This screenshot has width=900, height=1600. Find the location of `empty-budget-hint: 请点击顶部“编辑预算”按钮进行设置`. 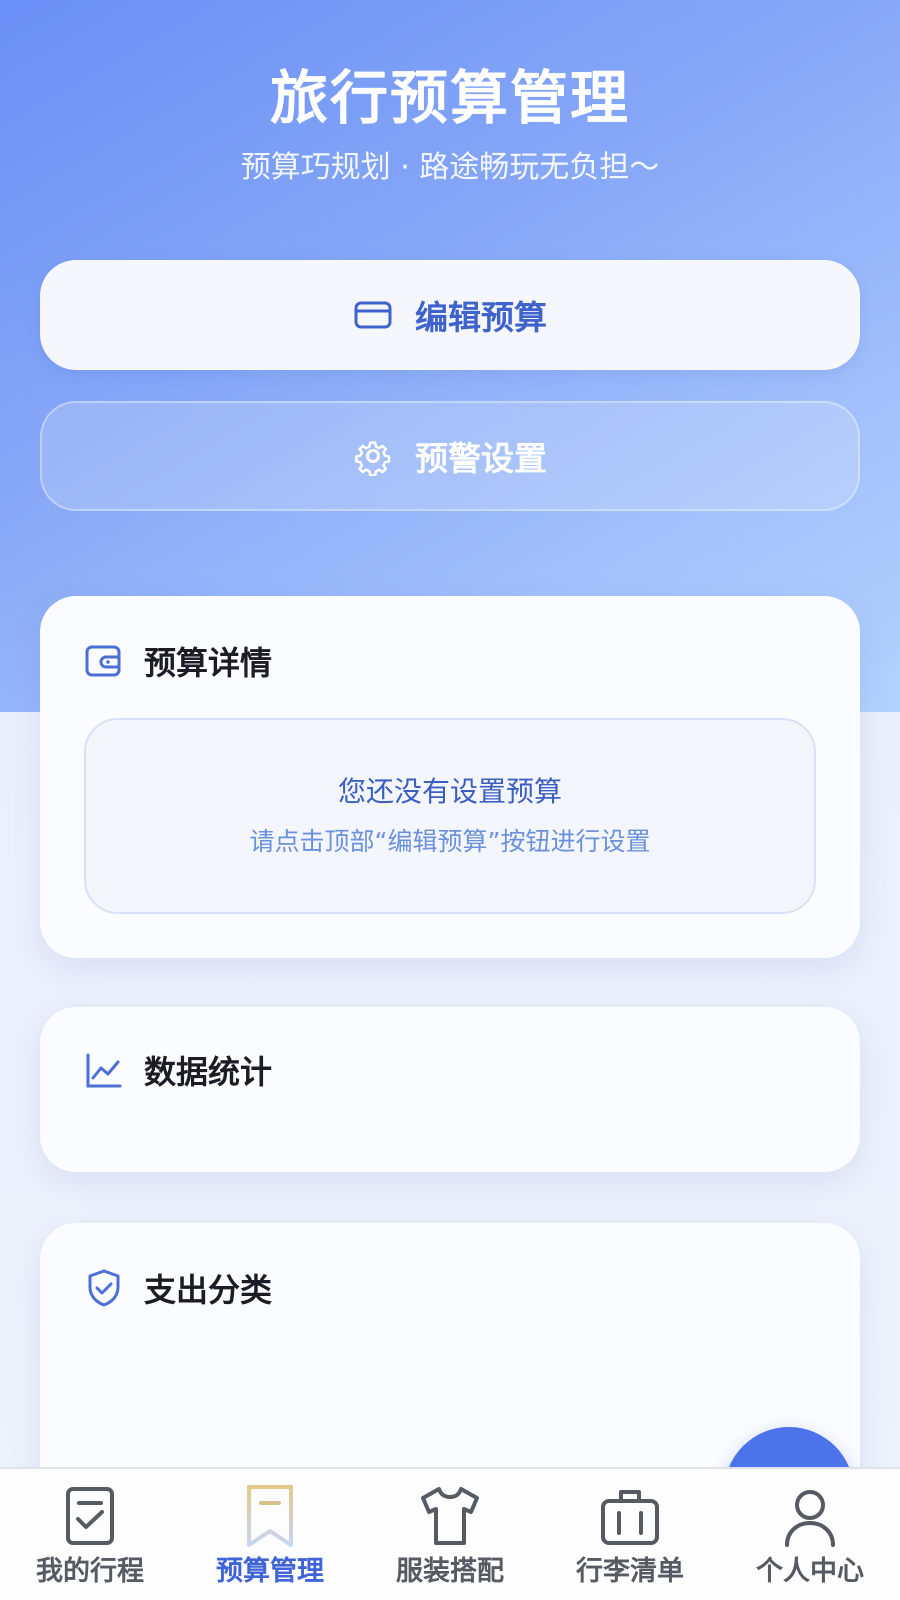

empty-budget-hint: 请点击顶部“编辑预算”按钮进行设置 is located at coordinates (450, 841).